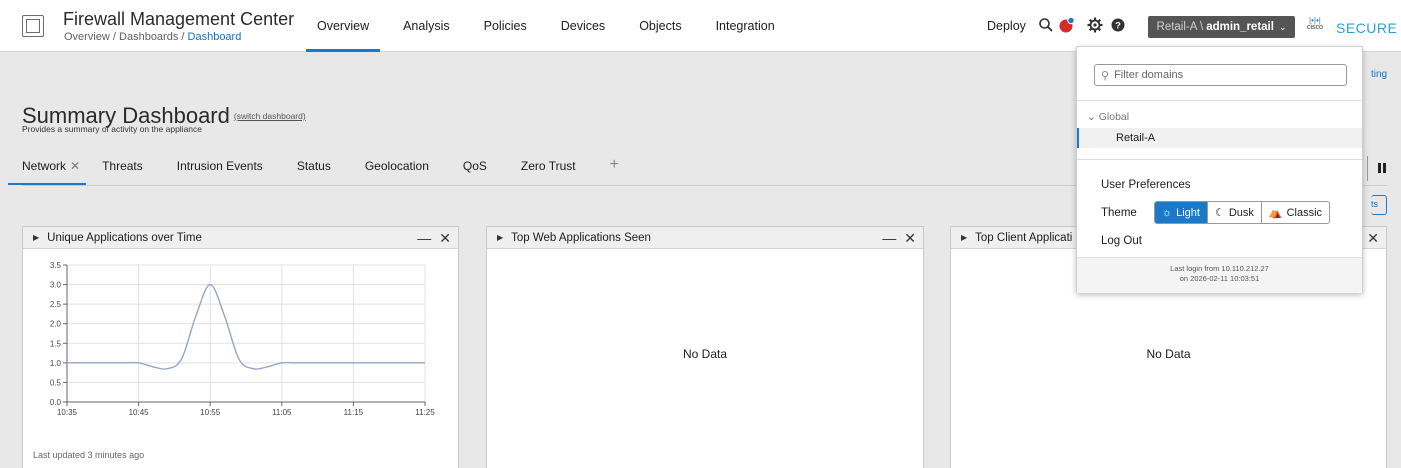  Describe the element at coordinates (56, 324) in the screenshot. I see `y-tick-label: 2.0` at that location.